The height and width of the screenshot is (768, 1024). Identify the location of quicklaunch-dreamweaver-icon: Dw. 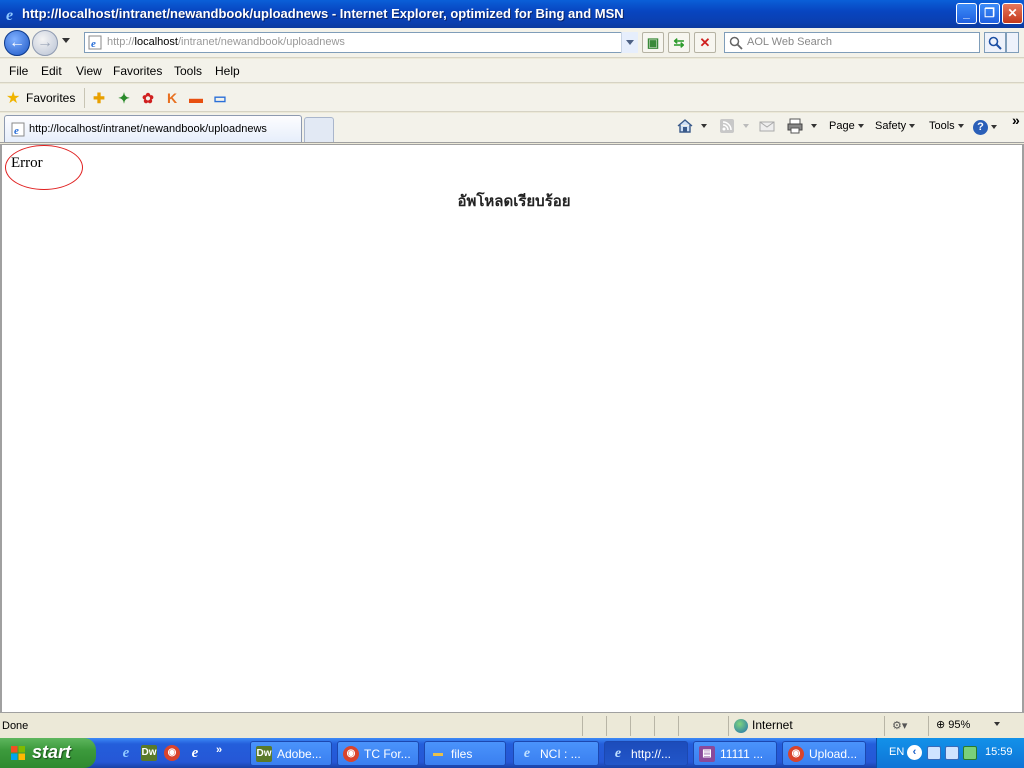
(149, 753).